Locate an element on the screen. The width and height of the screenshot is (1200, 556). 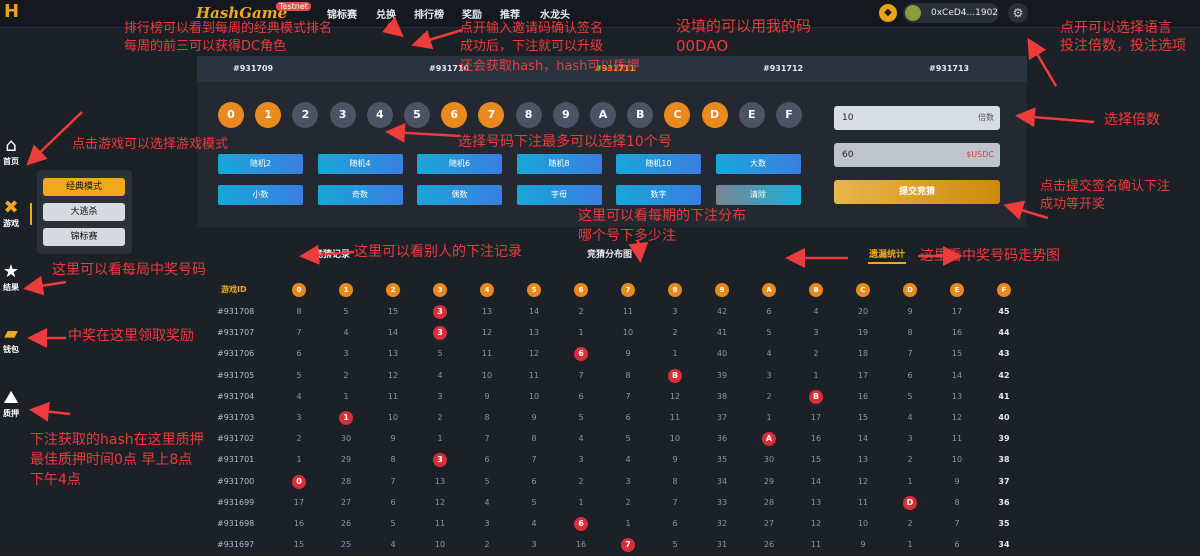
sidebar-item-wallet: ▰ 钱包 is located at coordinates (11, 339).